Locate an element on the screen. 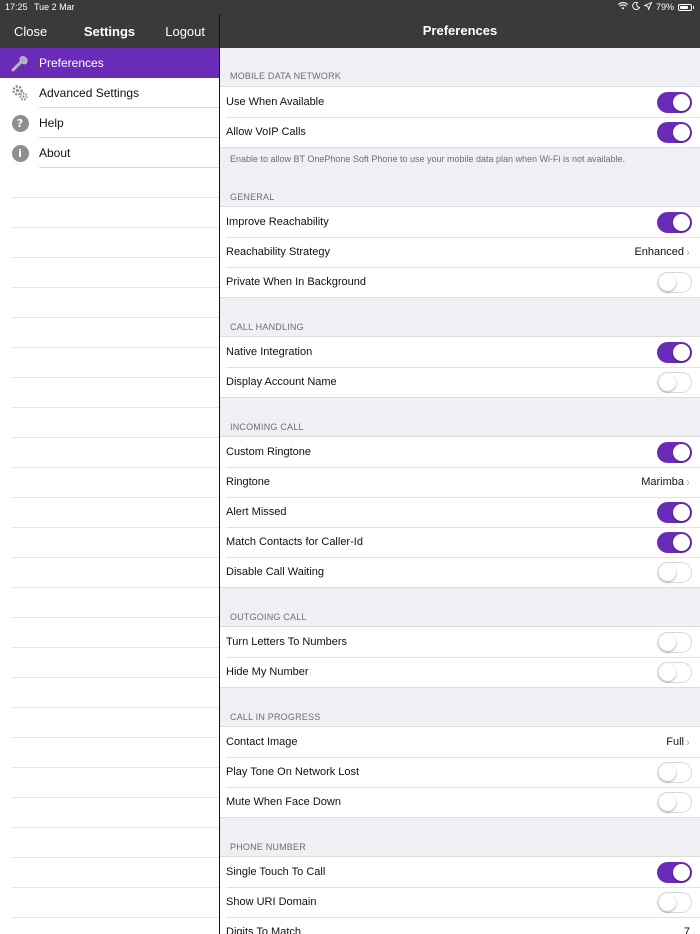 The image size is (700, 934). setting-row-mute-when-face-down: Mute When Face Down is located at coordinates (460, 802).